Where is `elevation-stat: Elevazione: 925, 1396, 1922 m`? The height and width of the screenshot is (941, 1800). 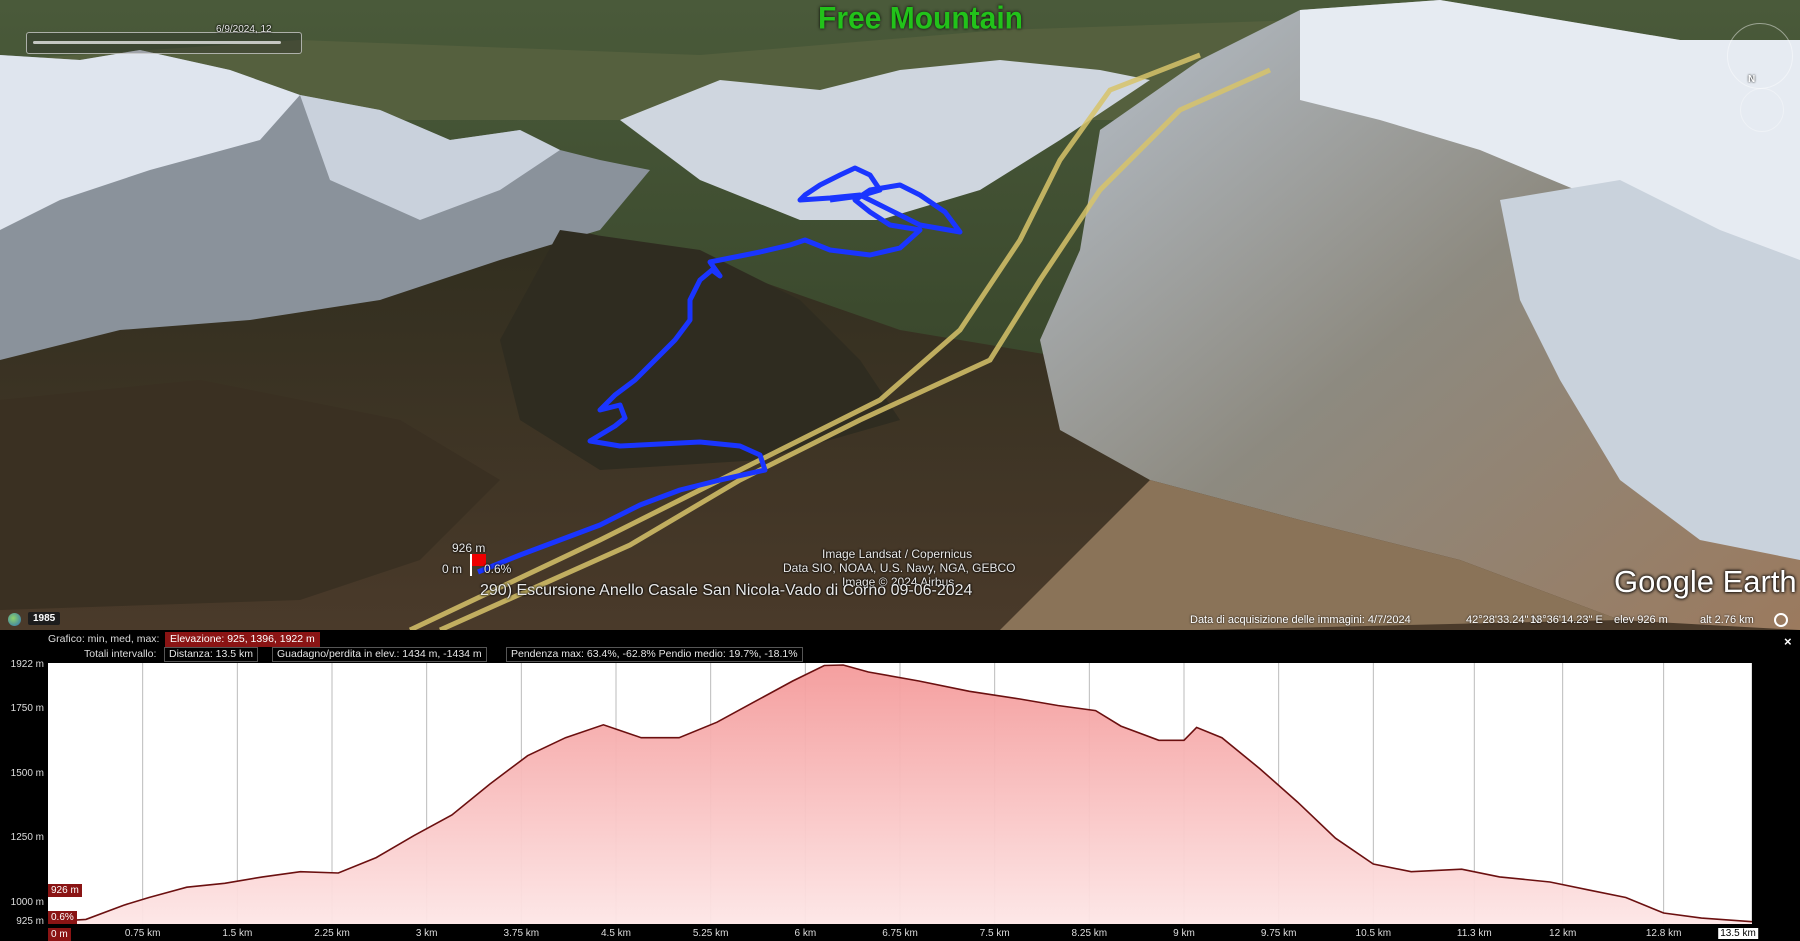
elevation-stat: Elevazione: 925, 1396, 1922 m is located at coordinates (242, 639).